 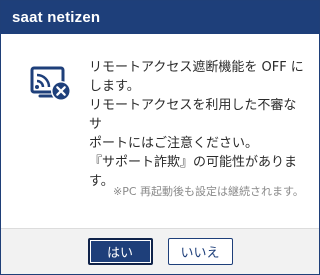 What do you see at coordinates (174, 143) in the screenshot?
I see `message-line: ポートにはご注意ください。` at bounding box center [174, 143].